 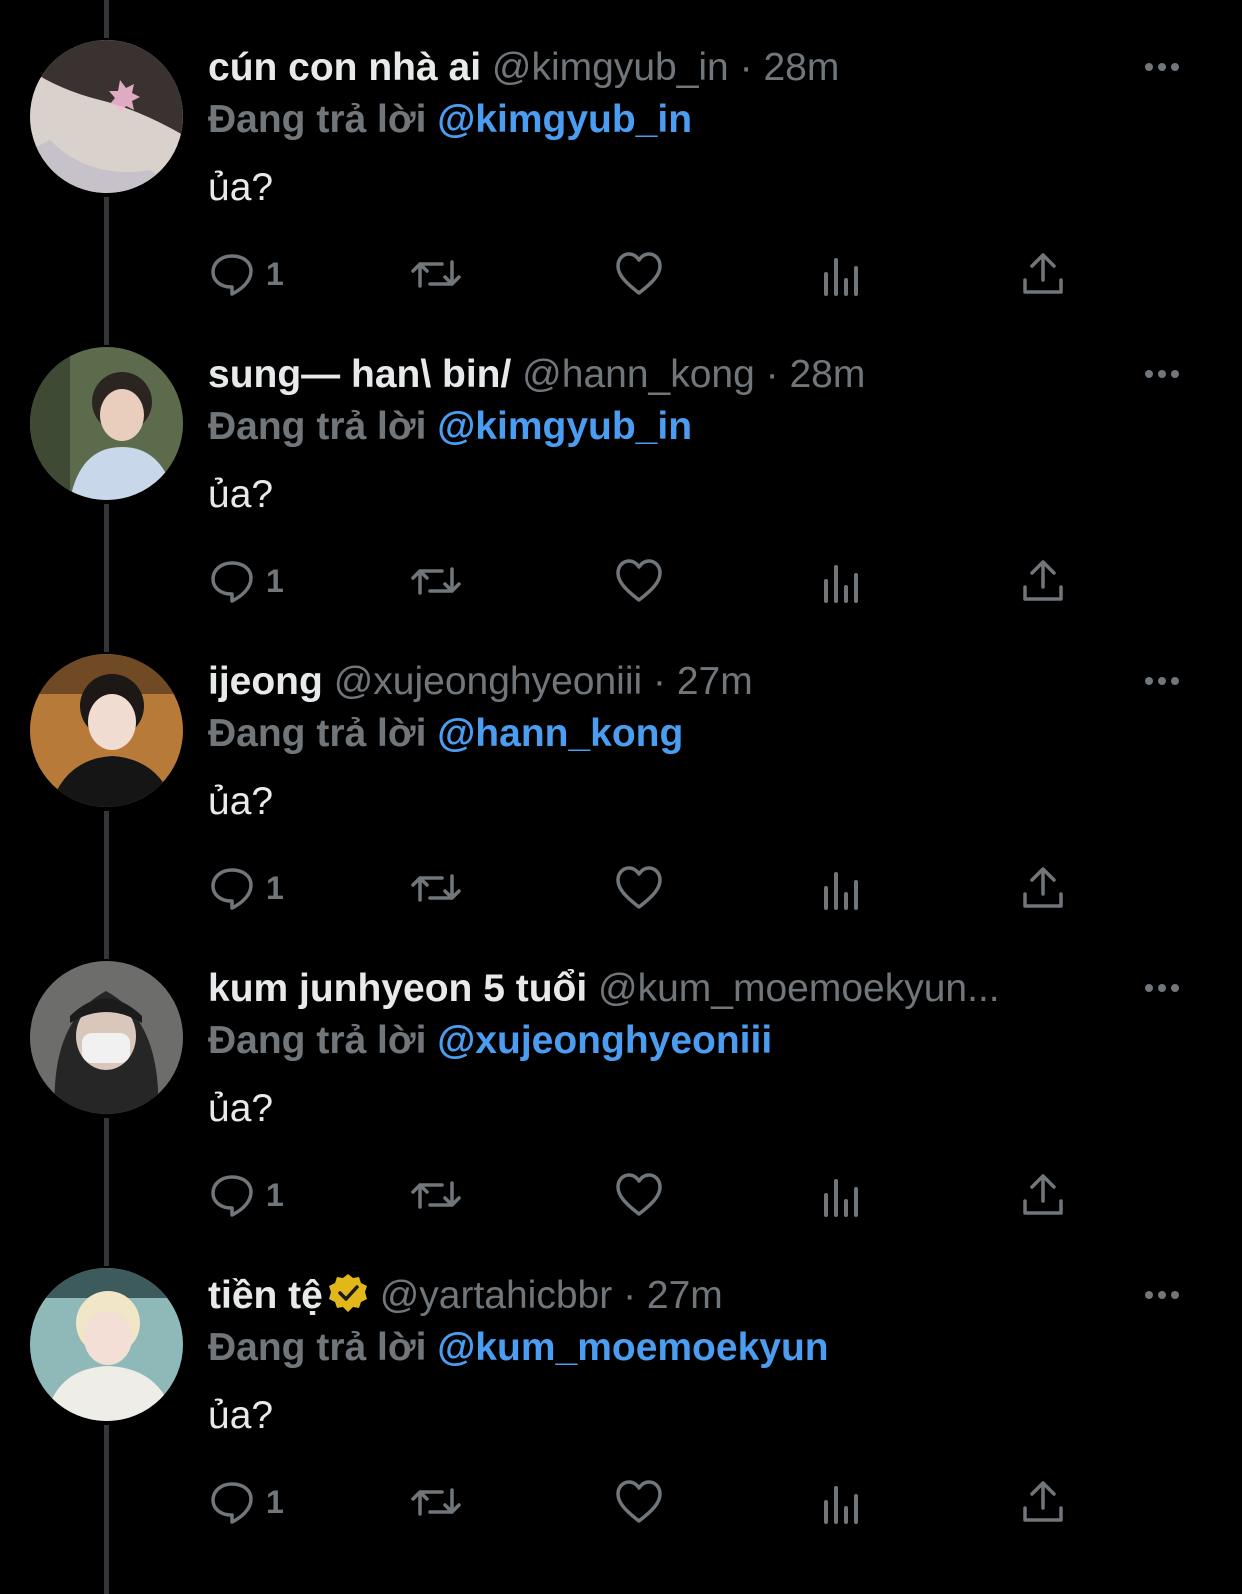 I want to click on tweet-header: sung— han\ bin/ @hann_kong · 28m, so click(x=667, y=375).